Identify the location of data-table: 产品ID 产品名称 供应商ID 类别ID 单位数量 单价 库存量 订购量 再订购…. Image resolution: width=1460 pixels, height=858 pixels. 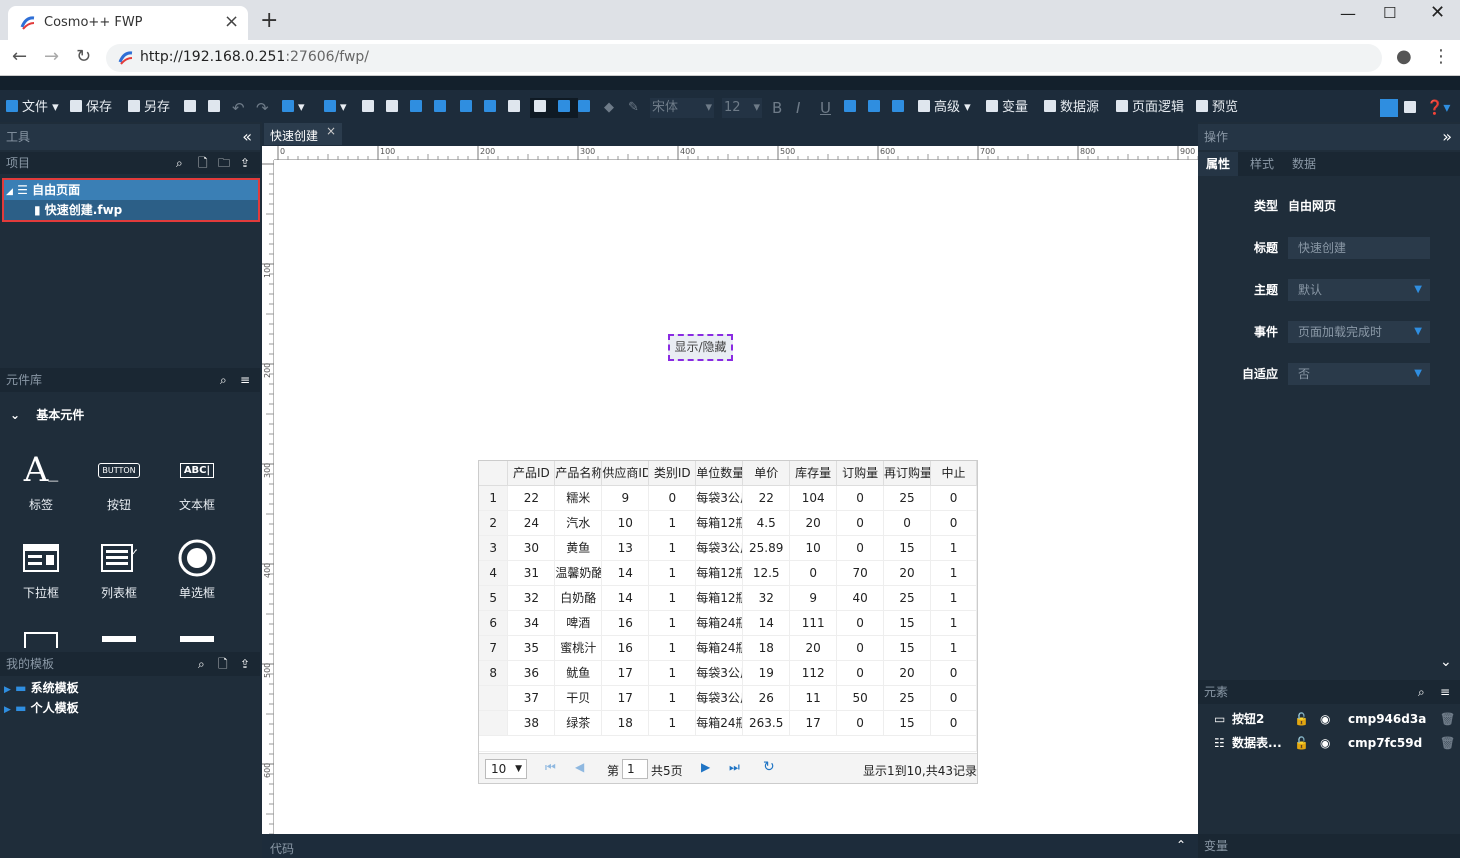
(728, 622).